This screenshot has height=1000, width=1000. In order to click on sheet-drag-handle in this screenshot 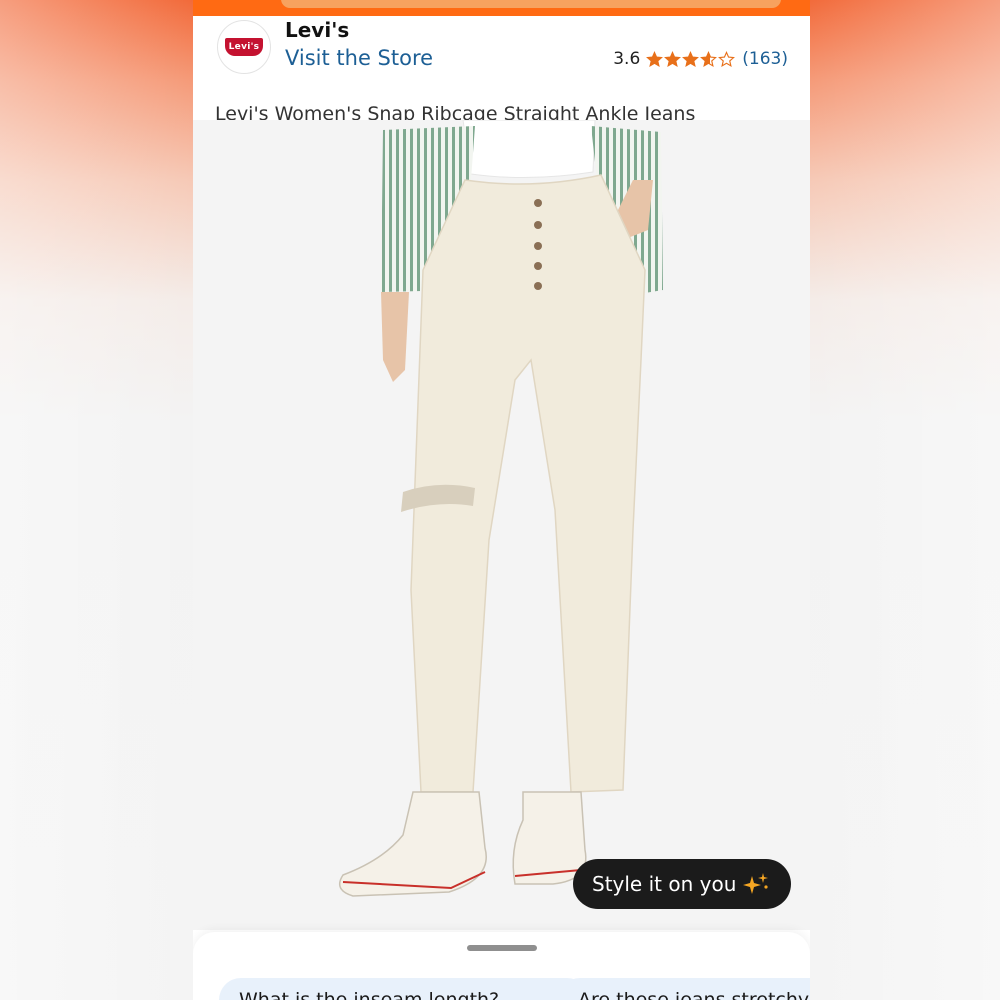, I will do `click(502, 948)`.